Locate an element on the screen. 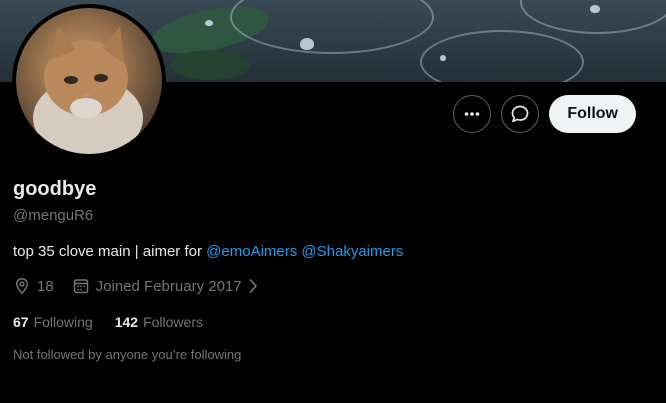 This screenshot has height=403, width=666. banner-ripple is located at coordinates (332, 27).